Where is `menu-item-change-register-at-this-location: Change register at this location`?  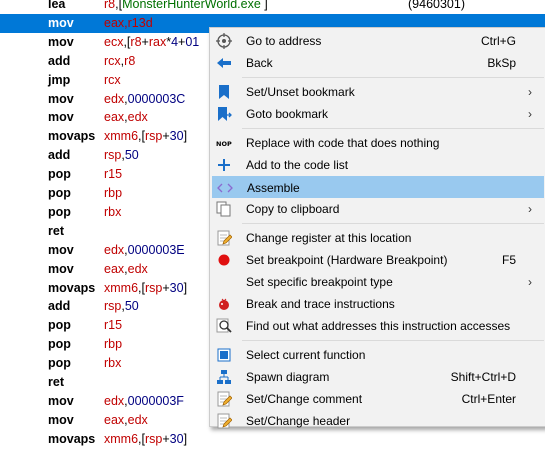 menu-item-change-register-at-this-location: Change register at this location is located at coordinates (378, 238).